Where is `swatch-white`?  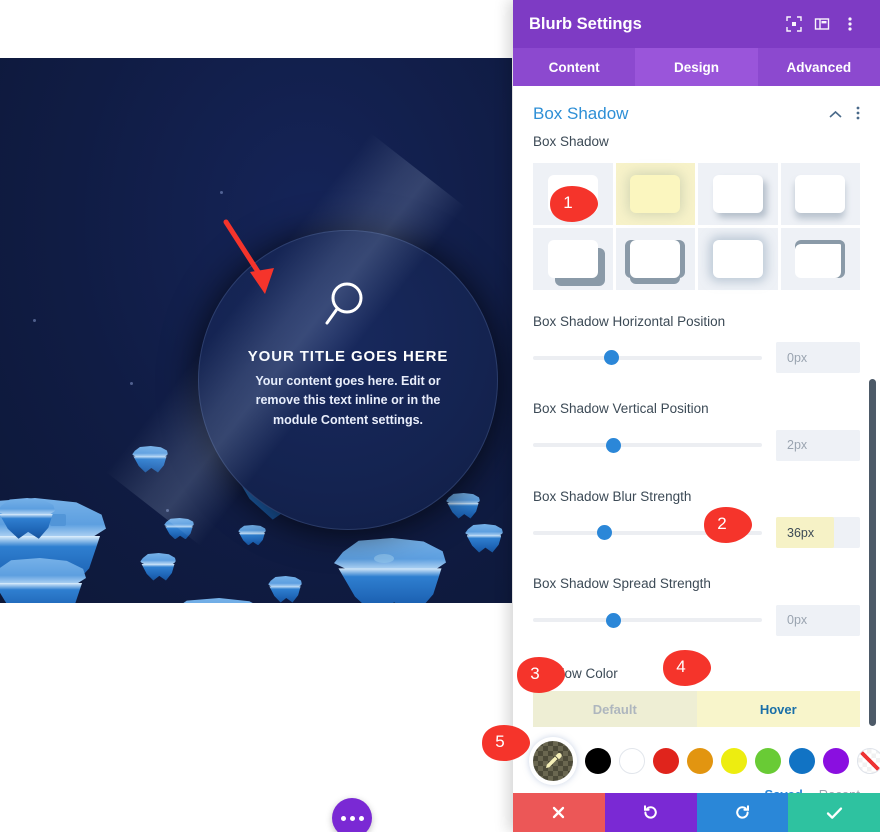
swatch-white is located at coordinates (632, 761).